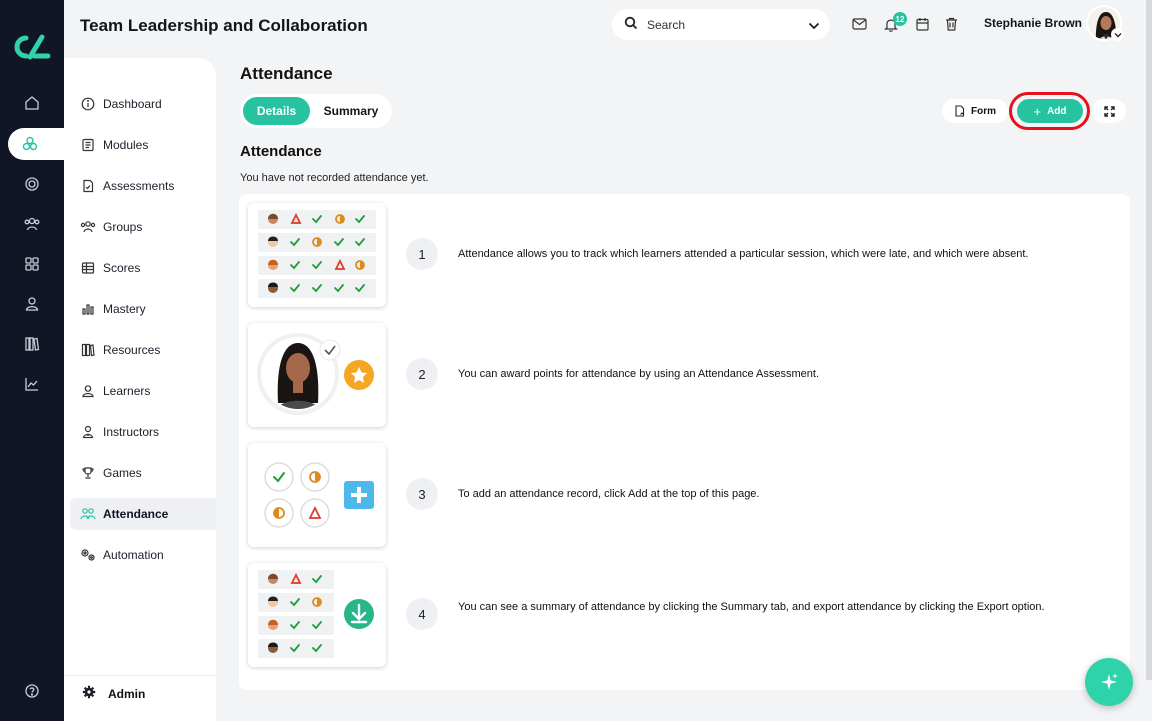 The width and height of the screenshot is (1152, 721). Describe the element at coordinates (132, 350) in the screenshot. I see `sidebar-item-label: Resources` at that location.